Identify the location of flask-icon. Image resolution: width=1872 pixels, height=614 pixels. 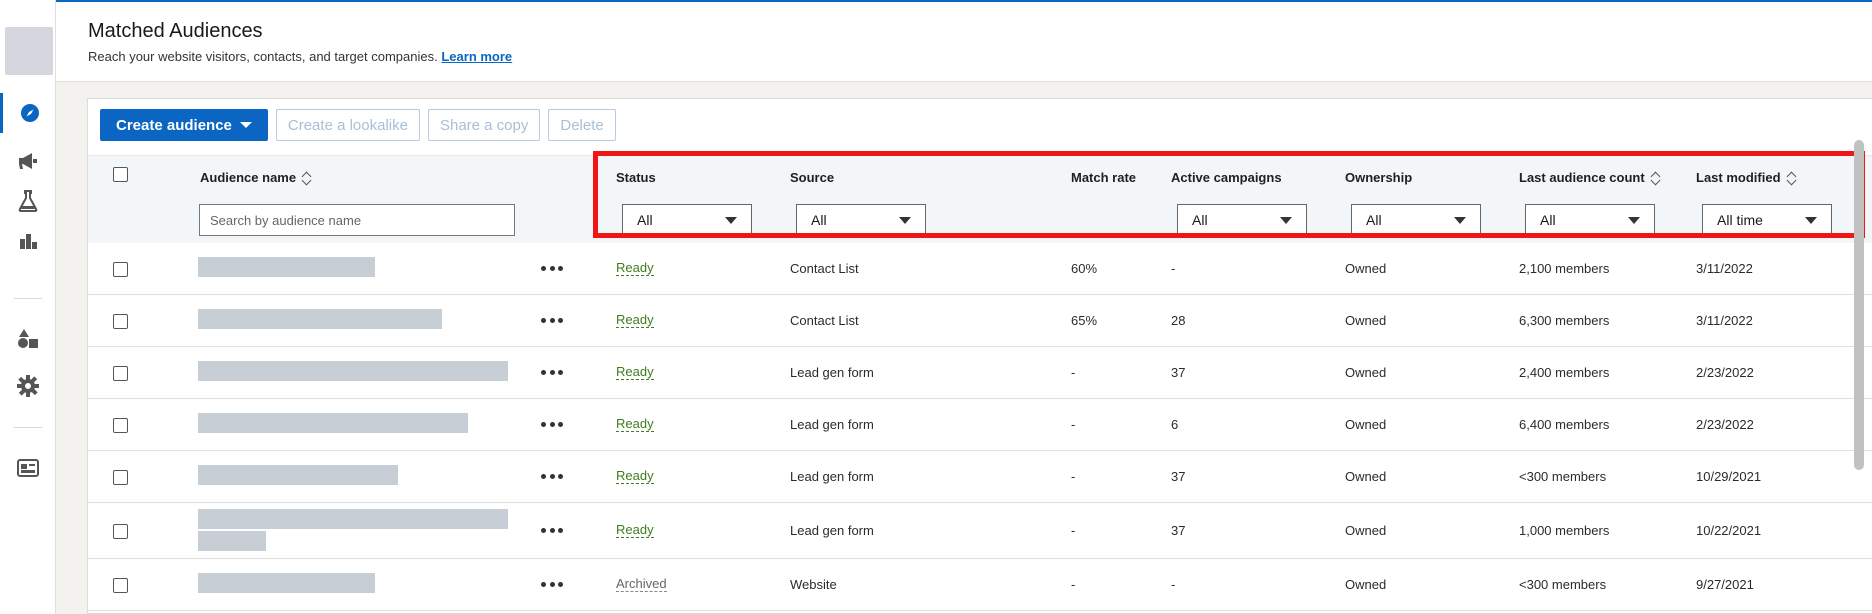
(28, 201).